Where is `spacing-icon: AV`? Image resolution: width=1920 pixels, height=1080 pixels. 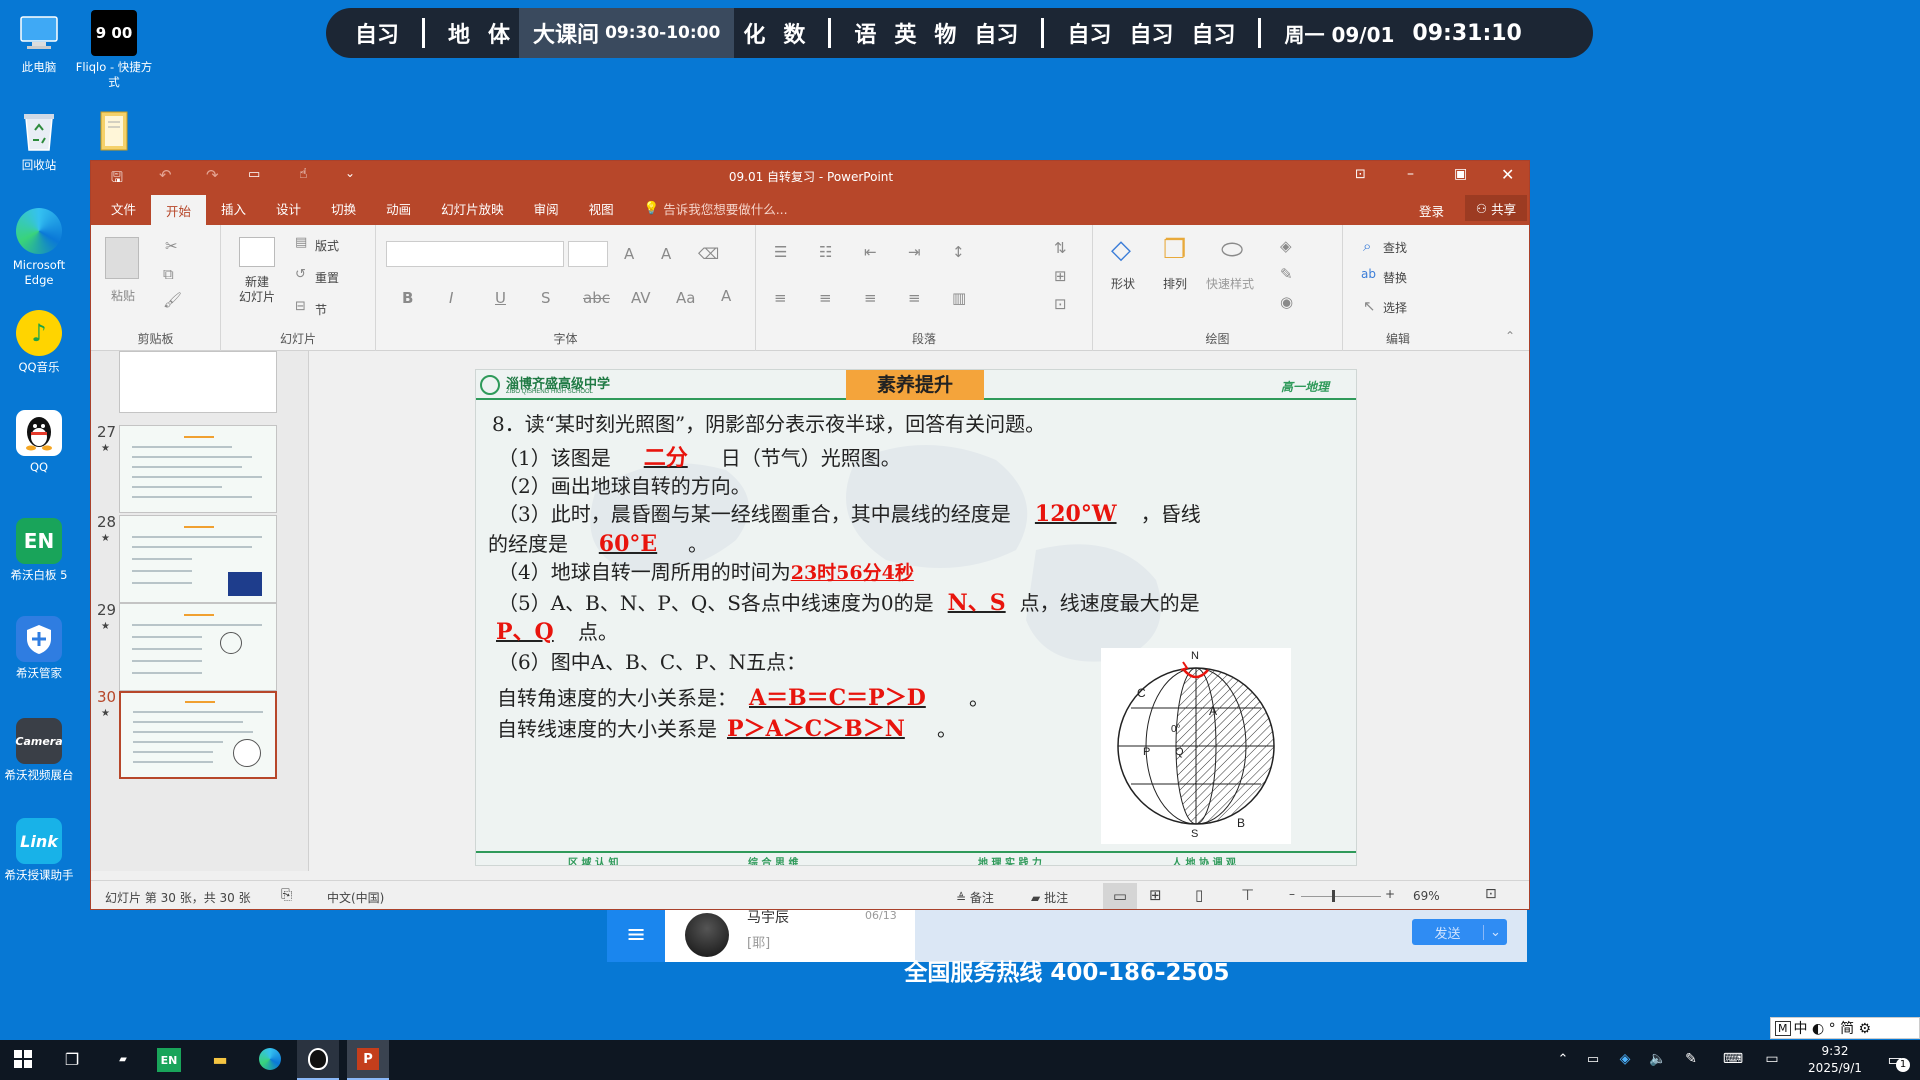
spacing-icon: AV is located at coordinates (641, 298).